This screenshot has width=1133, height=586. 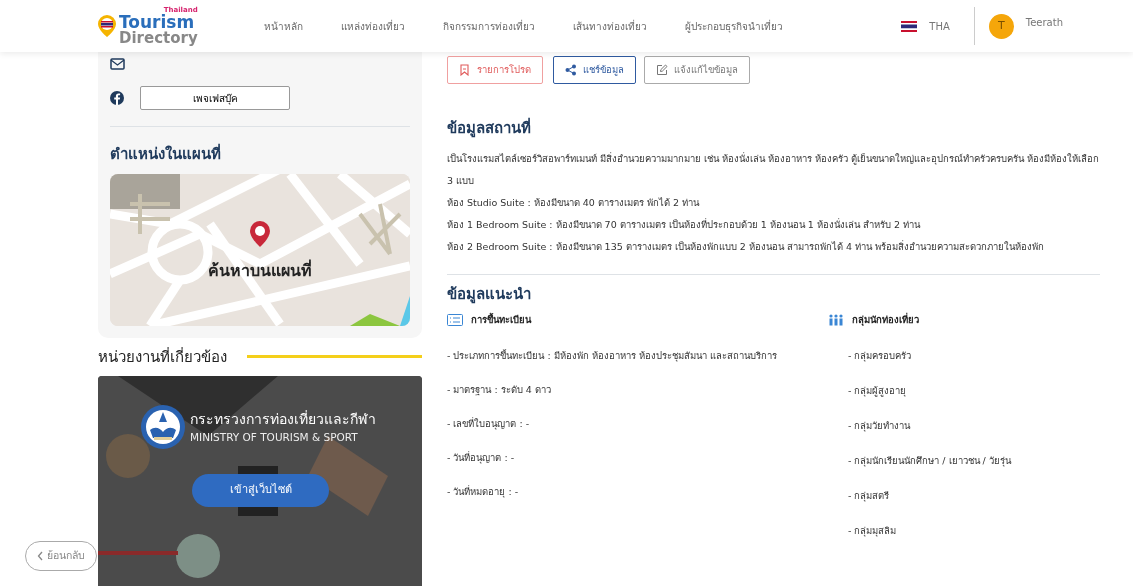 What do you see at coordinates (283, 419) in the screenshot?
I see `organization-name: กระทรวงการท่องเที่ยวและกีฬา` at bounding box center [283, 419].